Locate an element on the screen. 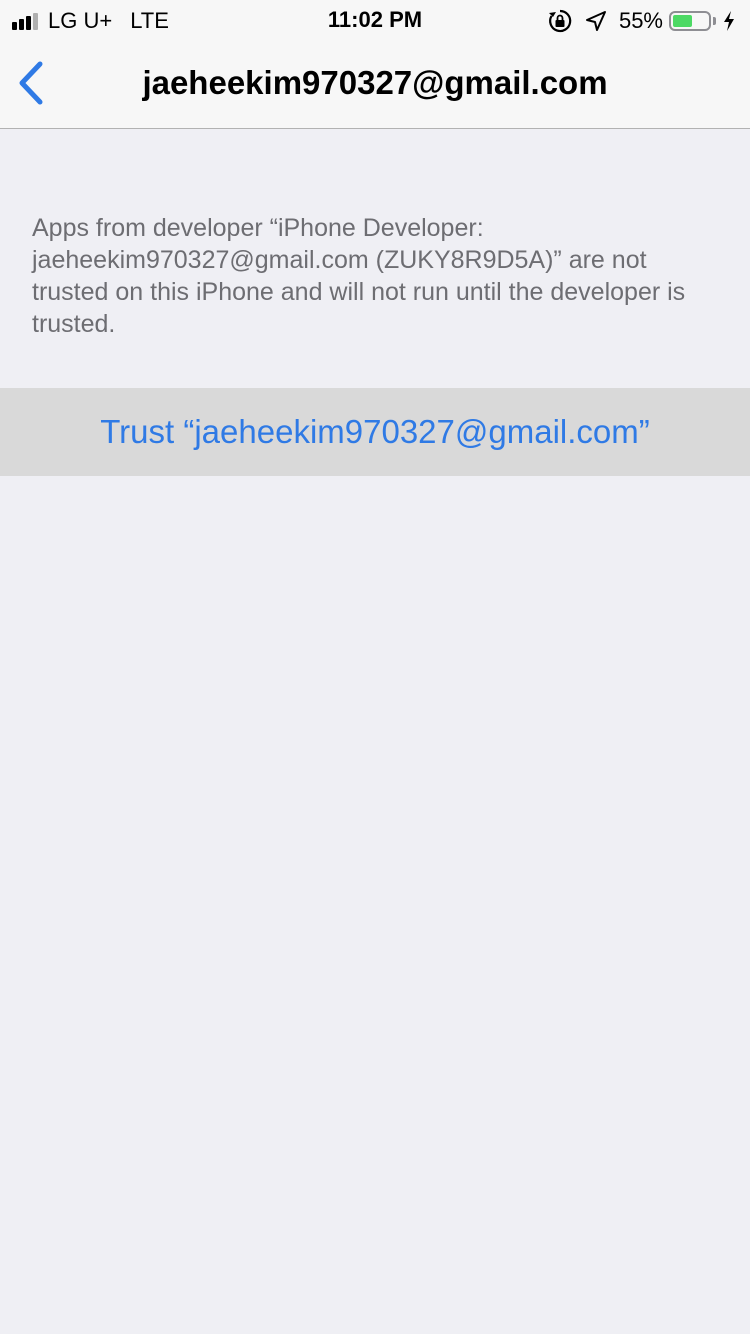 This screenshot has height=1334, width=750. trust-developer-button: Trust “jaeheekim970327@gmail.com” is located at coordinates (375, 432).